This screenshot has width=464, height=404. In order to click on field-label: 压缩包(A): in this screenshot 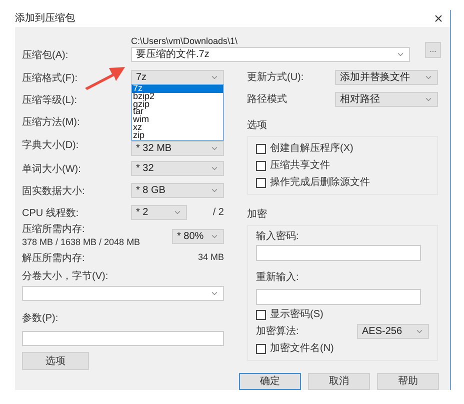, I will do `click(45, 55)`.